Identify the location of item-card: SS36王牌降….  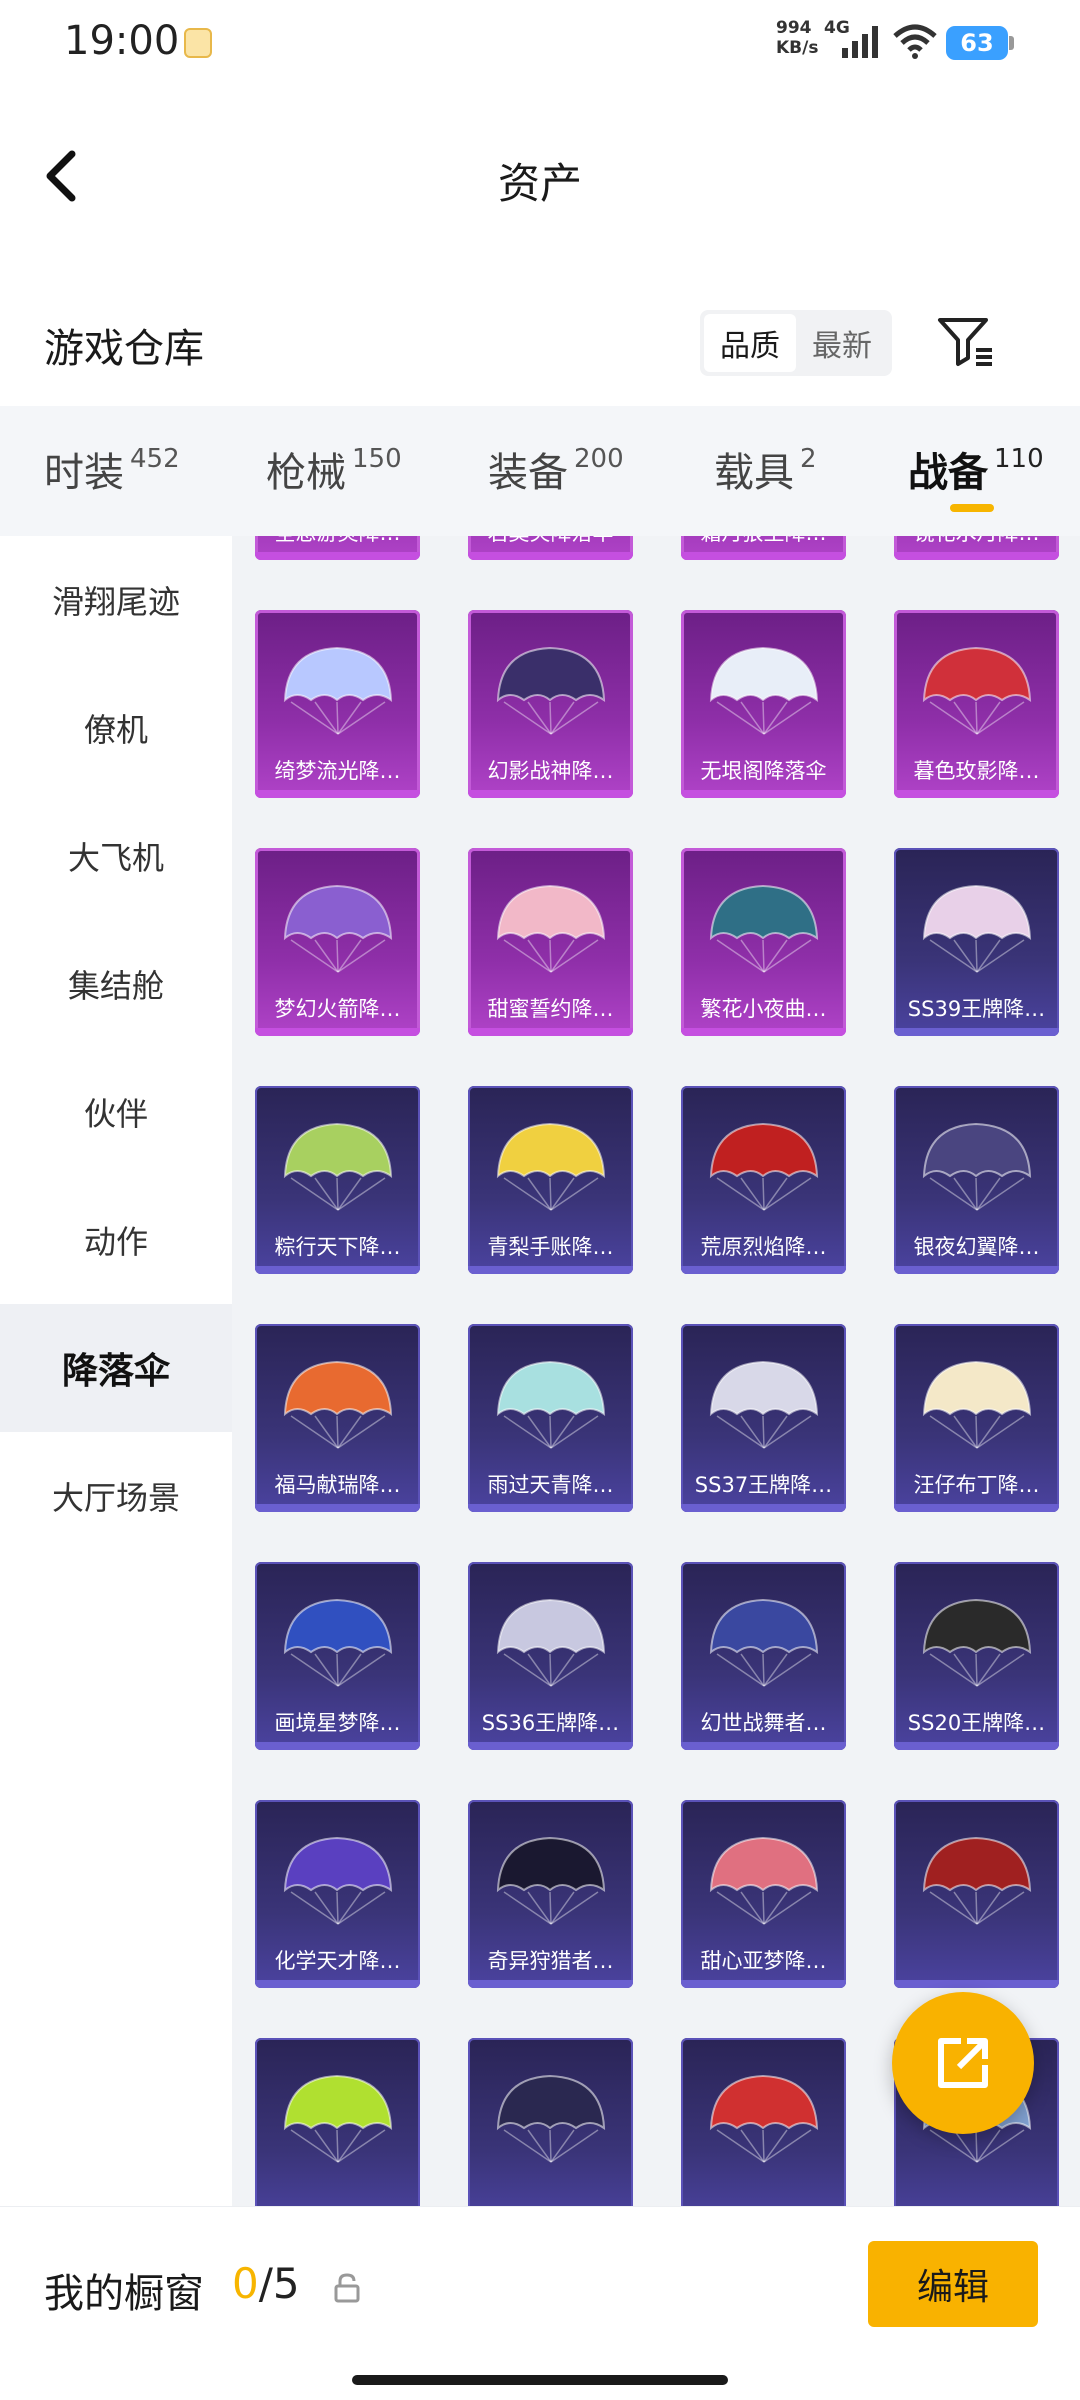
(550, 1656).